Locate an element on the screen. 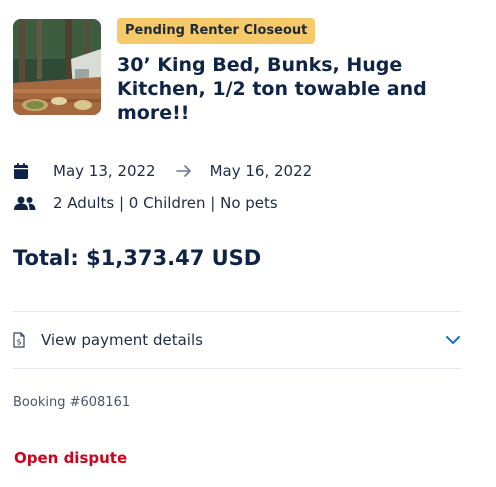 This screenshot has width=496, height=487. users-icon is located at coordinates (26, 203).